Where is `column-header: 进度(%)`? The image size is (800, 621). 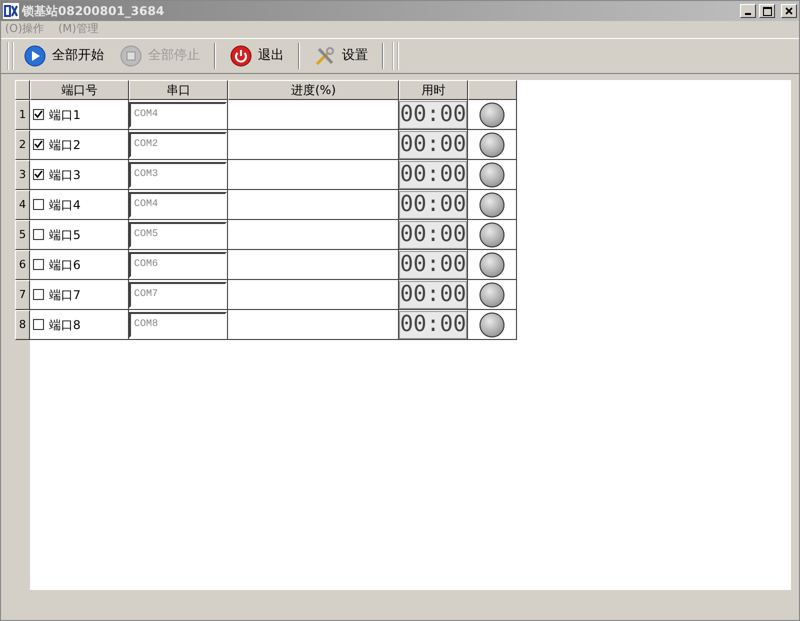 column-header: 进度(%) is located at coordinates (313, 90).